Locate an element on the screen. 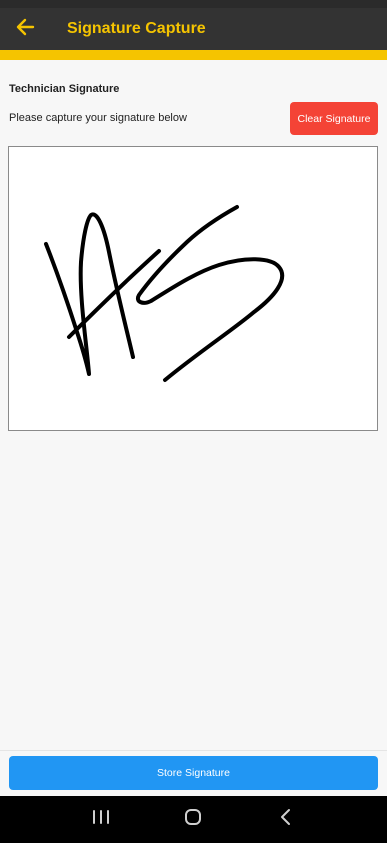  recents-button is located at coordinates (101, 820).